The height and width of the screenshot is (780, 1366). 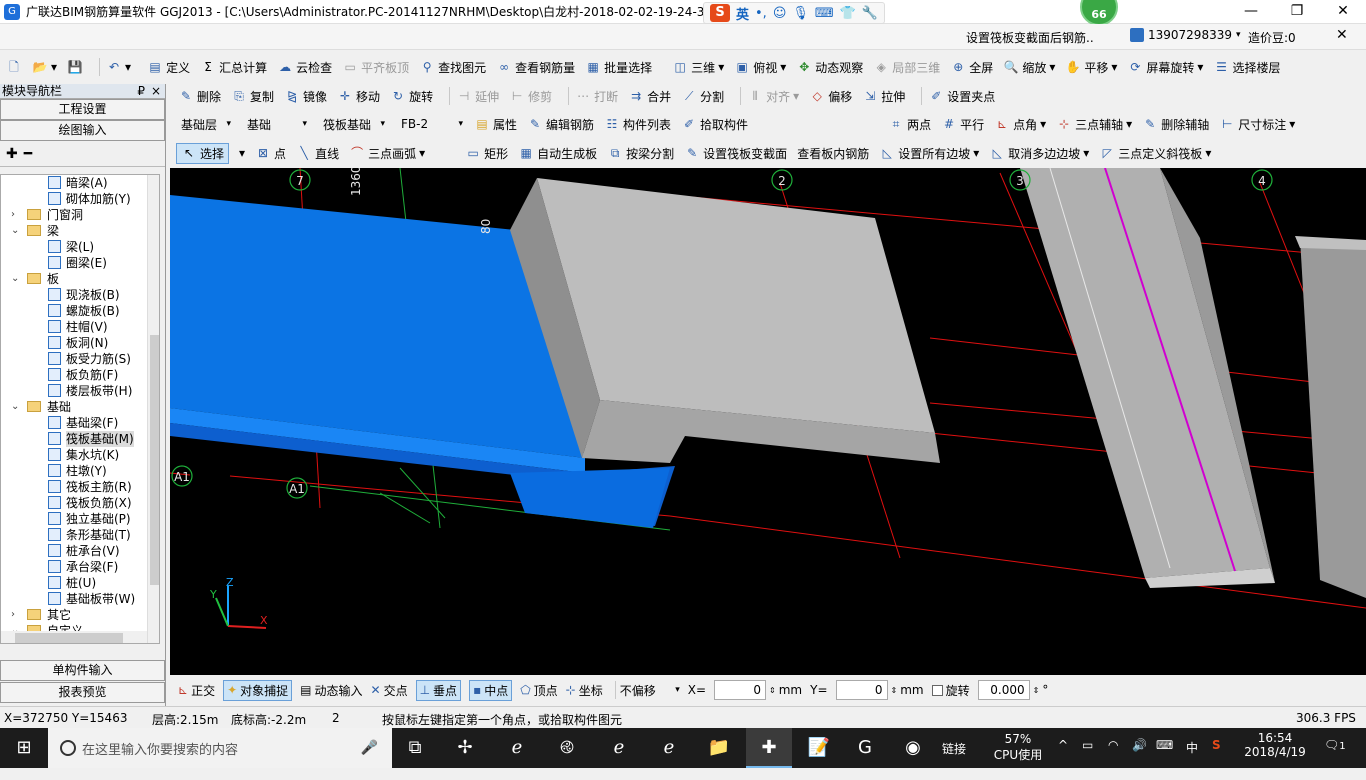 What do you see at coordinates (80, 247) in the screenshot?
I see `tree-item: 梁(L)` at bounding box center [80, 247].